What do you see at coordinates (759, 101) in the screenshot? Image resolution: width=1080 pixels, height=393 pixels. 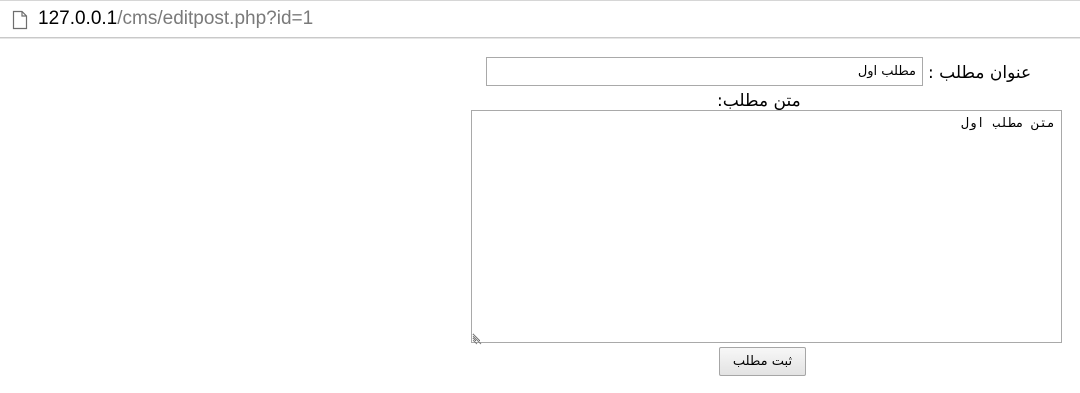 I see `body-label: متن مطلب:` at bounding box center [759, 101].